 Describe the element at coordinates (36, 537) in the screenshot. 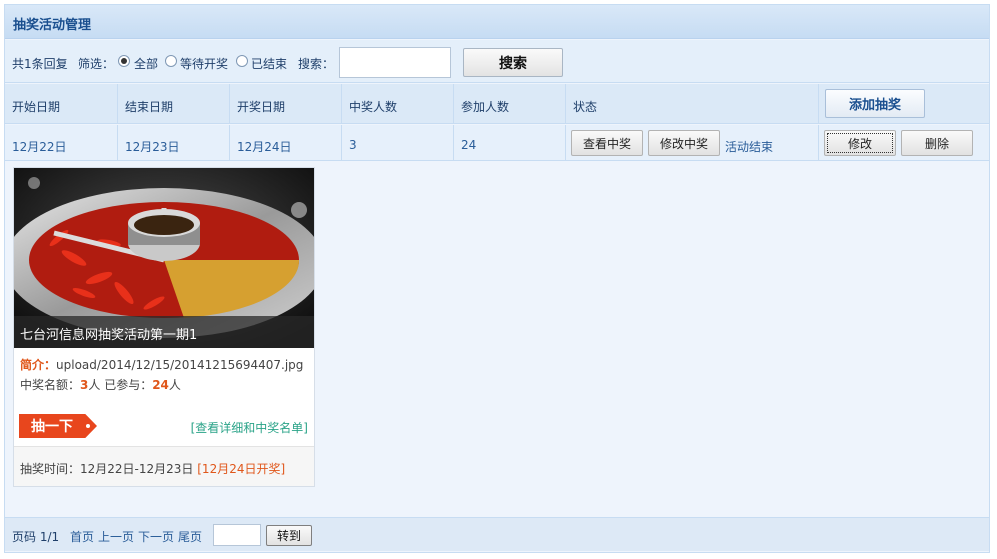

I see `page-info: 页码 1/1` at that location.